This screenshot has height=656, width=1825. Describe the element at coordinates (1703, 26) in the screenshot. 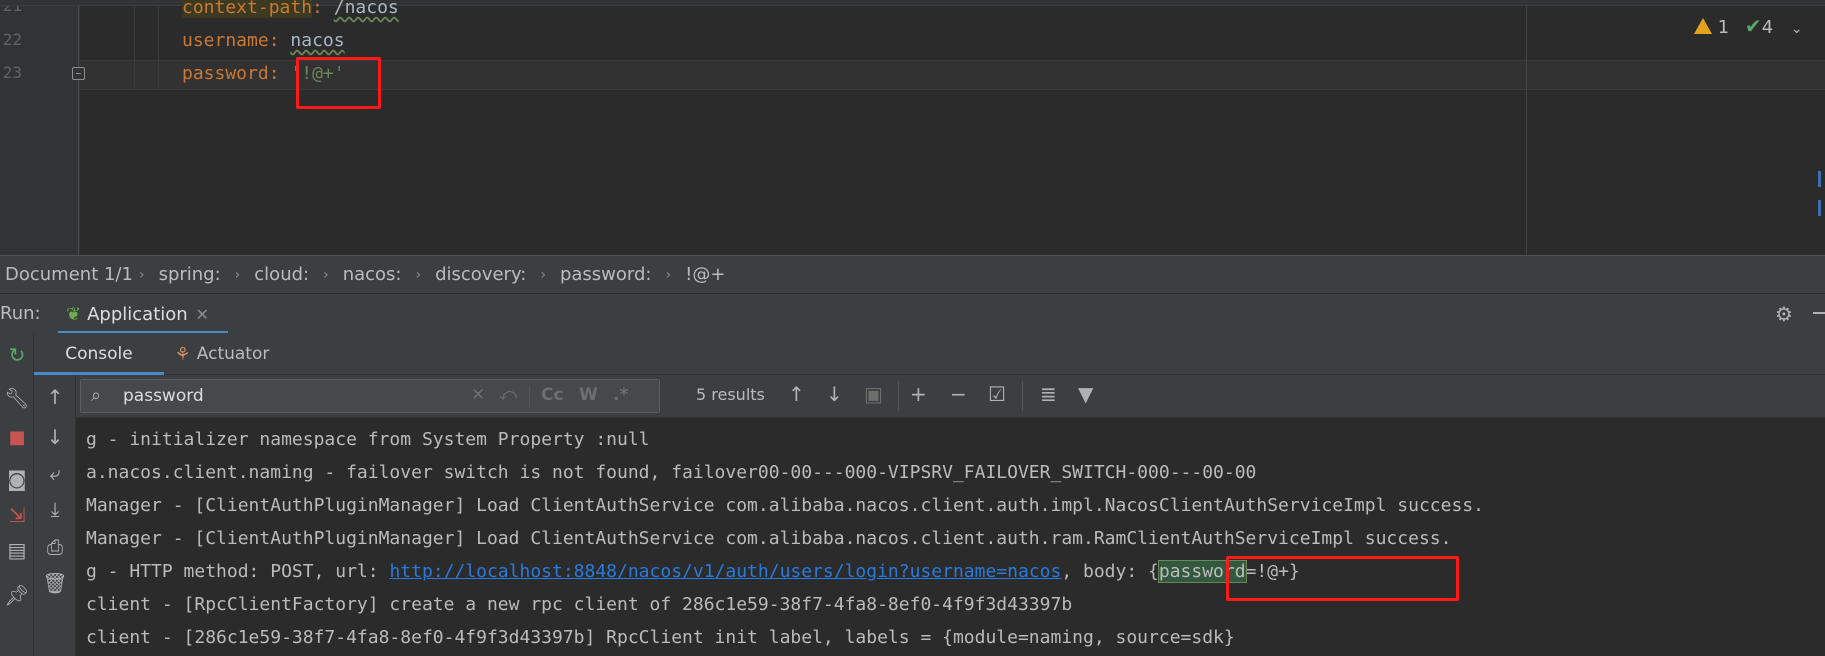

I see `warning-icon` at that location.